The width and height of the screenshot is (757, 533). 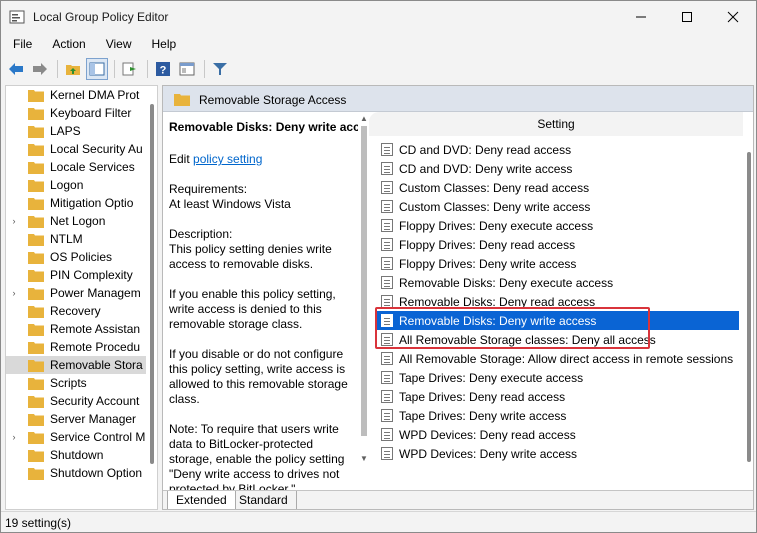 I want to click on setting-row: WPD Devices: Deny read access, so click(x=558, y=434).